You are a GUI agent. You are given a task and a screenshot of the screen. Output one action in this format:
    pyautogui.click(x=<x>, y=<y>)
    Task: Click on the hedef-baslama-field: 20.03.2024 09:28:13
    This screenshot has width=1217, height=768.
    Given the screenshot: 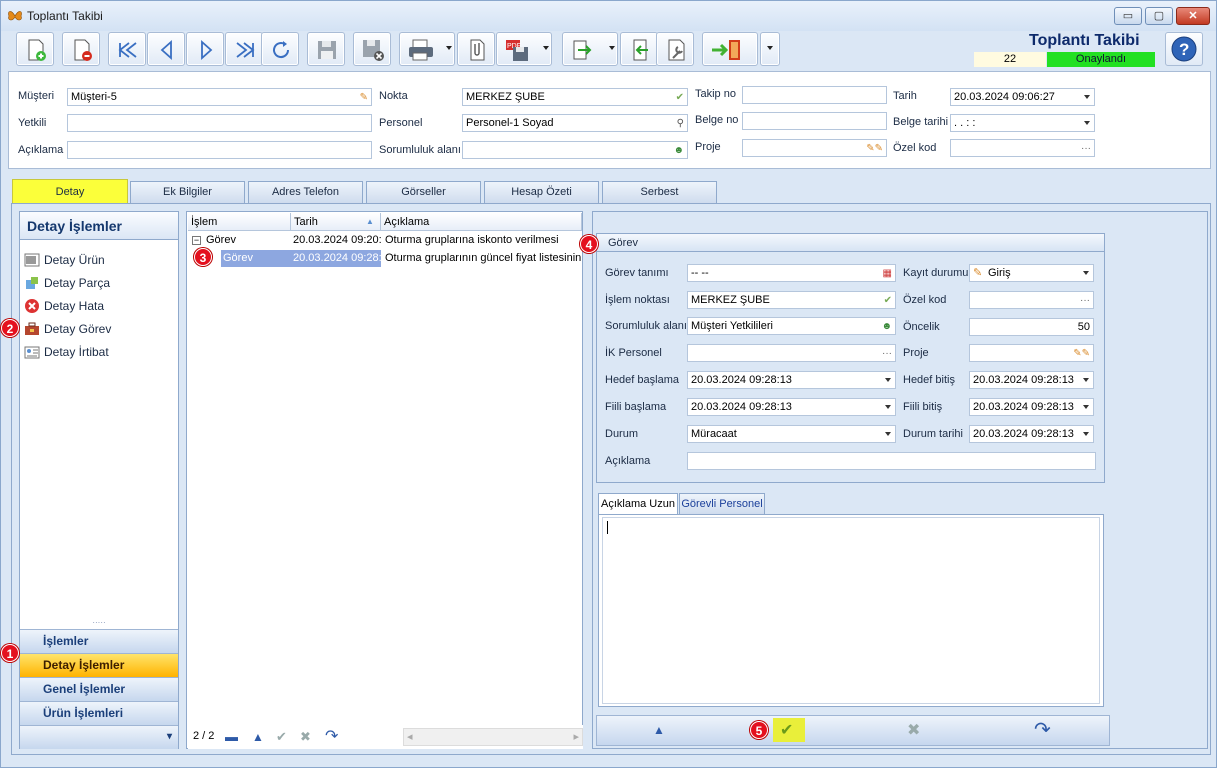 What is the action you would take?
    pyautogui.click(x=791, y=380)
    